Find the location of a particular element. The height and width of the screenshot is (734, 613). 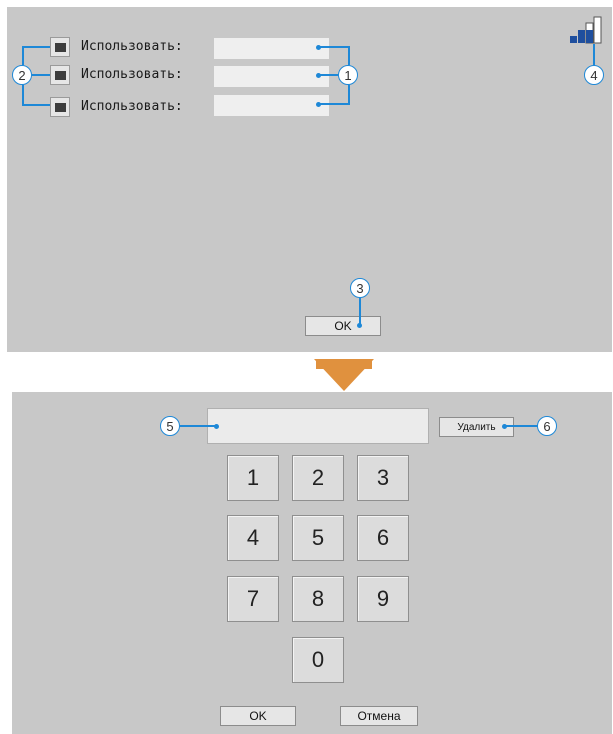

cancel-button: Отмена is located at coordinates (379, 716).